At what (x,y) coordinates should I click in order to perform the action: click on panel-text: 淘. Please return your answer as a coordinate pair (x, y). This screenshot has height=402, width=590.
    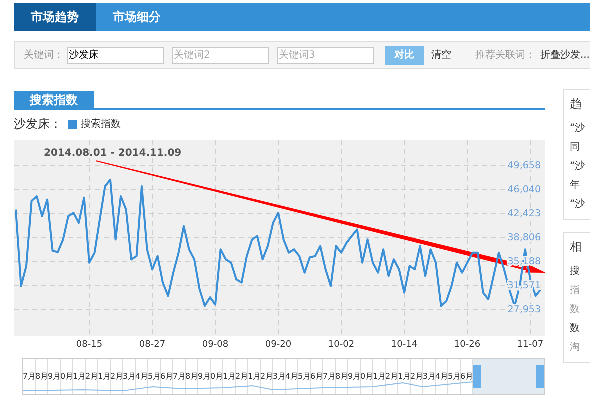
    Looking at the image, I should click on (575, 347).